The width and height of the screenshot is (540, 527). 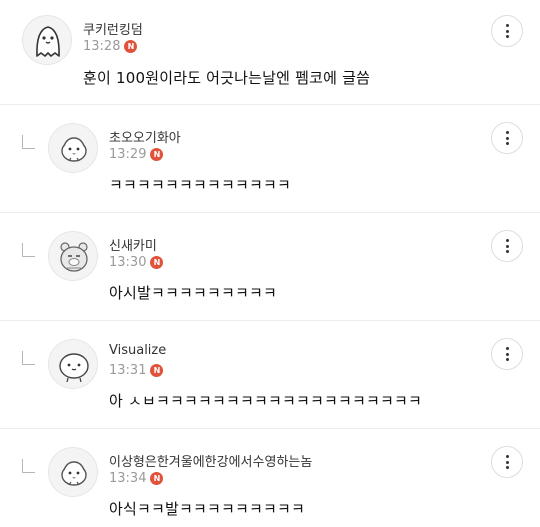 I want to click on comment-meta: 13:34 N, so click(x=136, y=478).